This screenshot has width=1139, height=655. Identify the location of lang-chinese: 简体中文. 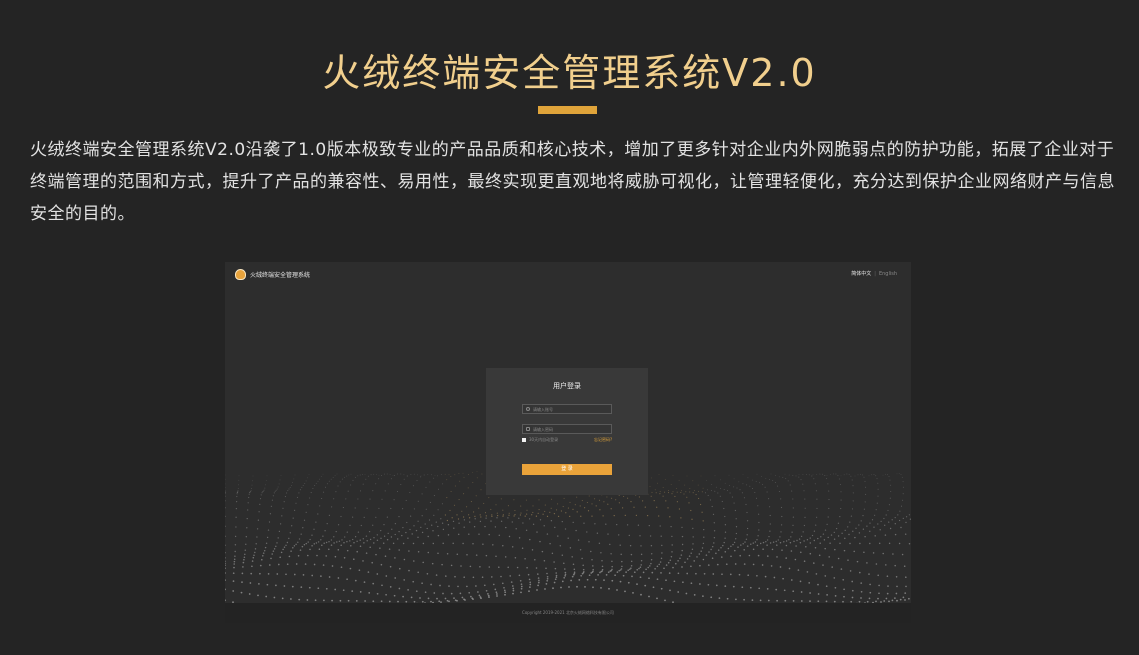
(861, 274).